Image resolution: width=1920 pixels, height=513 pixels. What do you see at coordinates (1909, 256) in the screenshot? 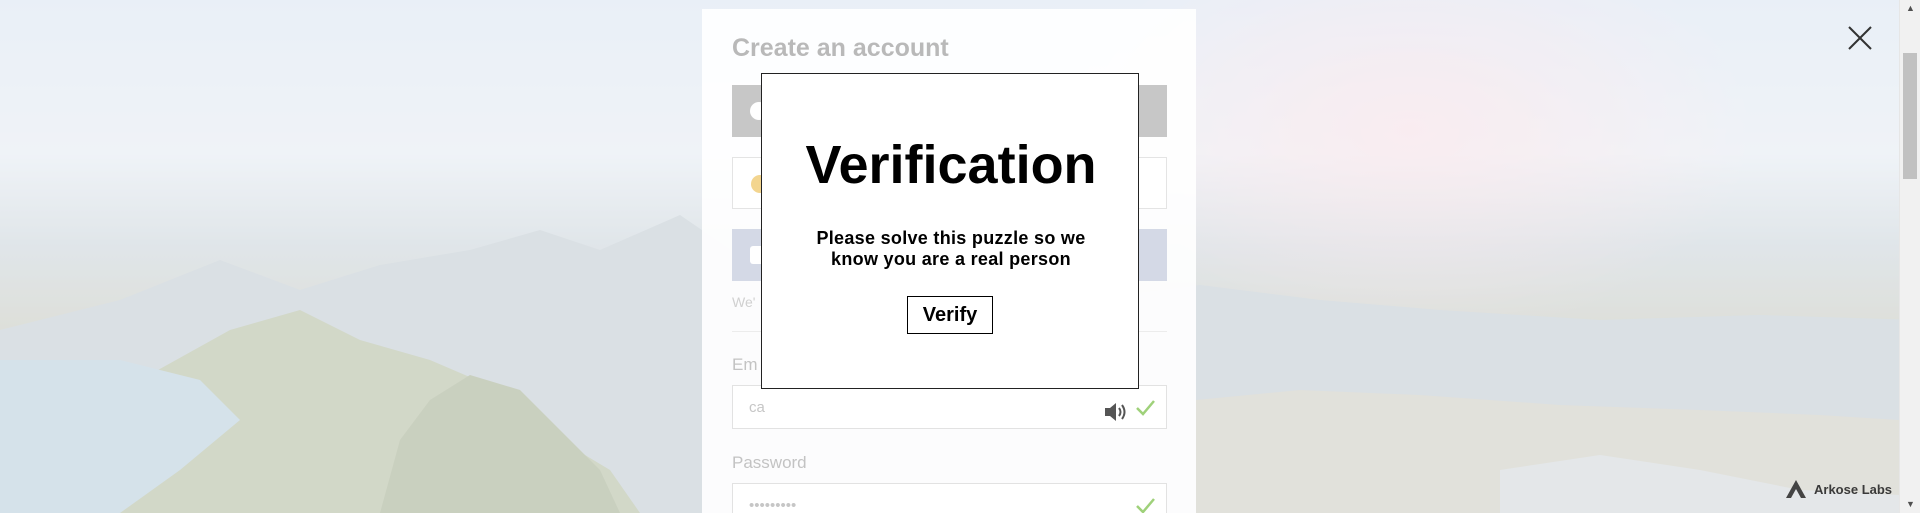
I see `vertical-scrollbar: ▲ ▼` at bounding box center [1909, 256].